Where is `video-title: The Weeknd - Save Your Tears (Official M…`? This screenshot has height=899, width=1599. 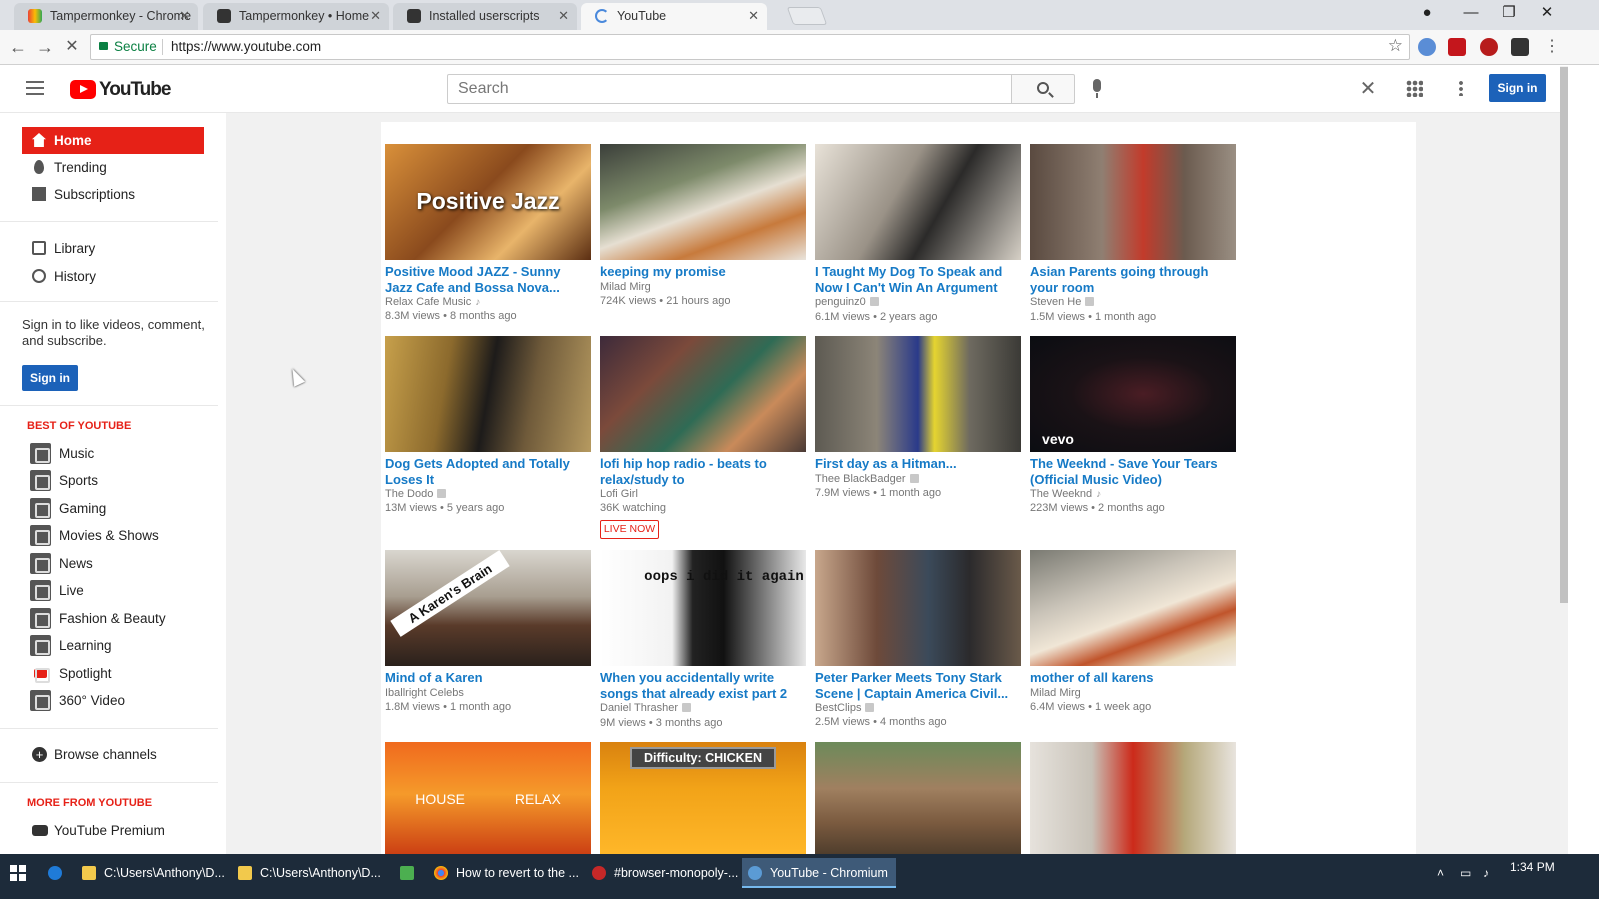
video-title: The Weeknd - Save Your Tears (Official M… is located at coordinates (1133, 471).